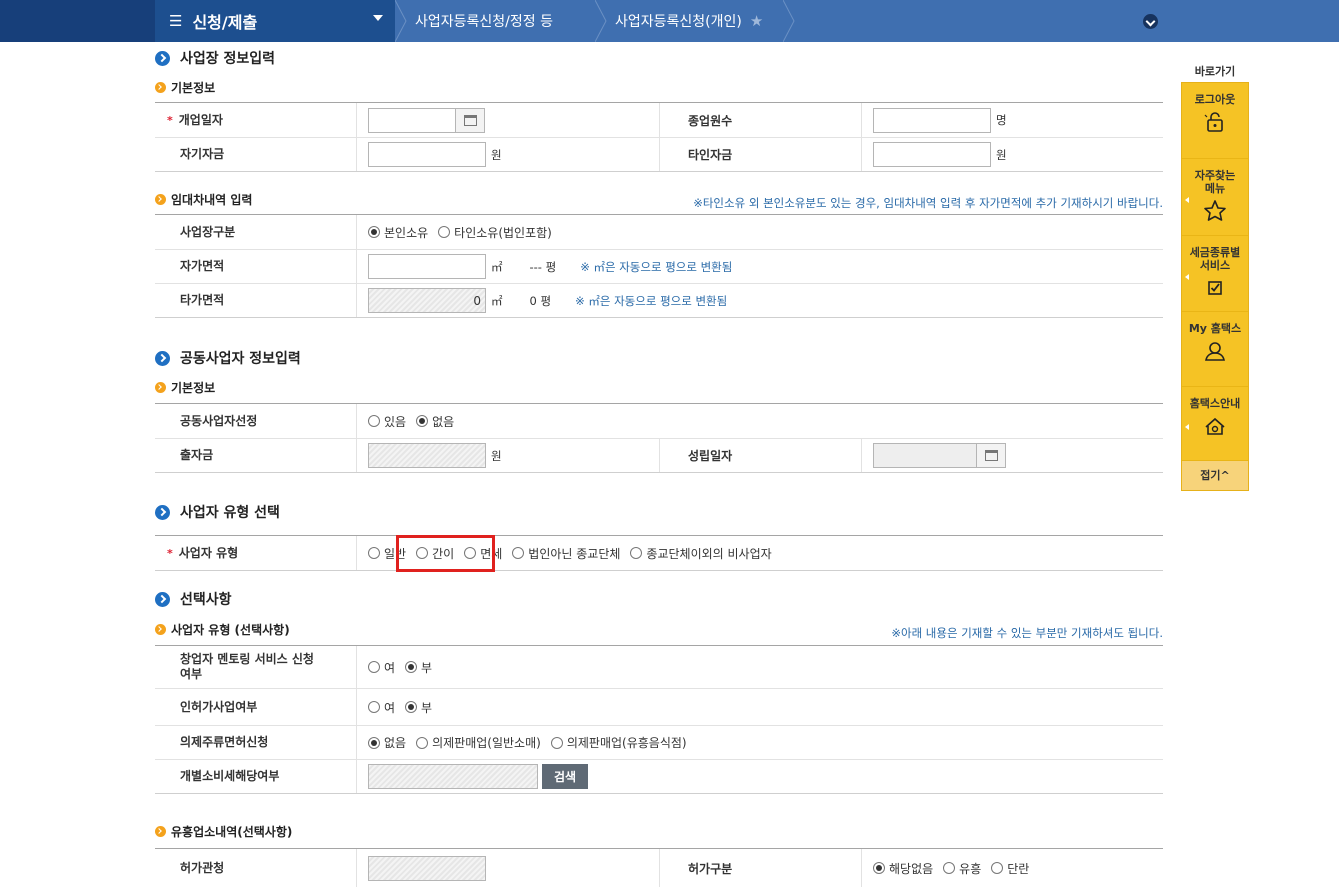  Describe the element at coordinates (659, 232) in the screenshot. I see `form-row: 사업장구분 본인소유 타인소유(법인포함)` at that location.